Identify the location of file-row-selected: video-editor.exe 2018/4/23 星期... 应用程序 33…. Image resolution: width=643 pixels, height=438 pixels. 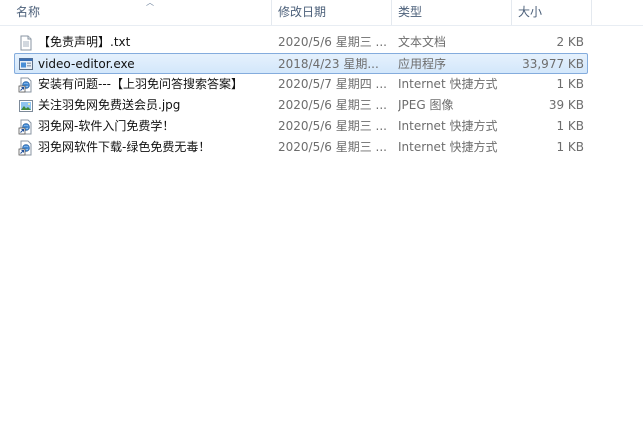
(301, 63).